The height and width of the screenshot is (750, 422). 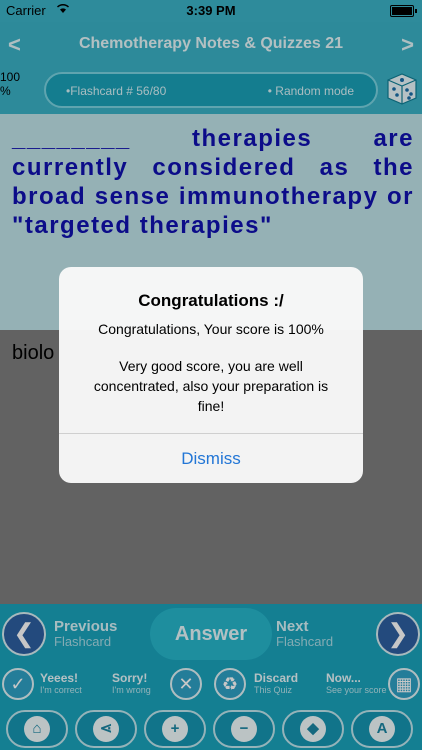 I want to click on page-title: Chemotherapy Notes & Quizzes 21, so click(x=211, y=43).